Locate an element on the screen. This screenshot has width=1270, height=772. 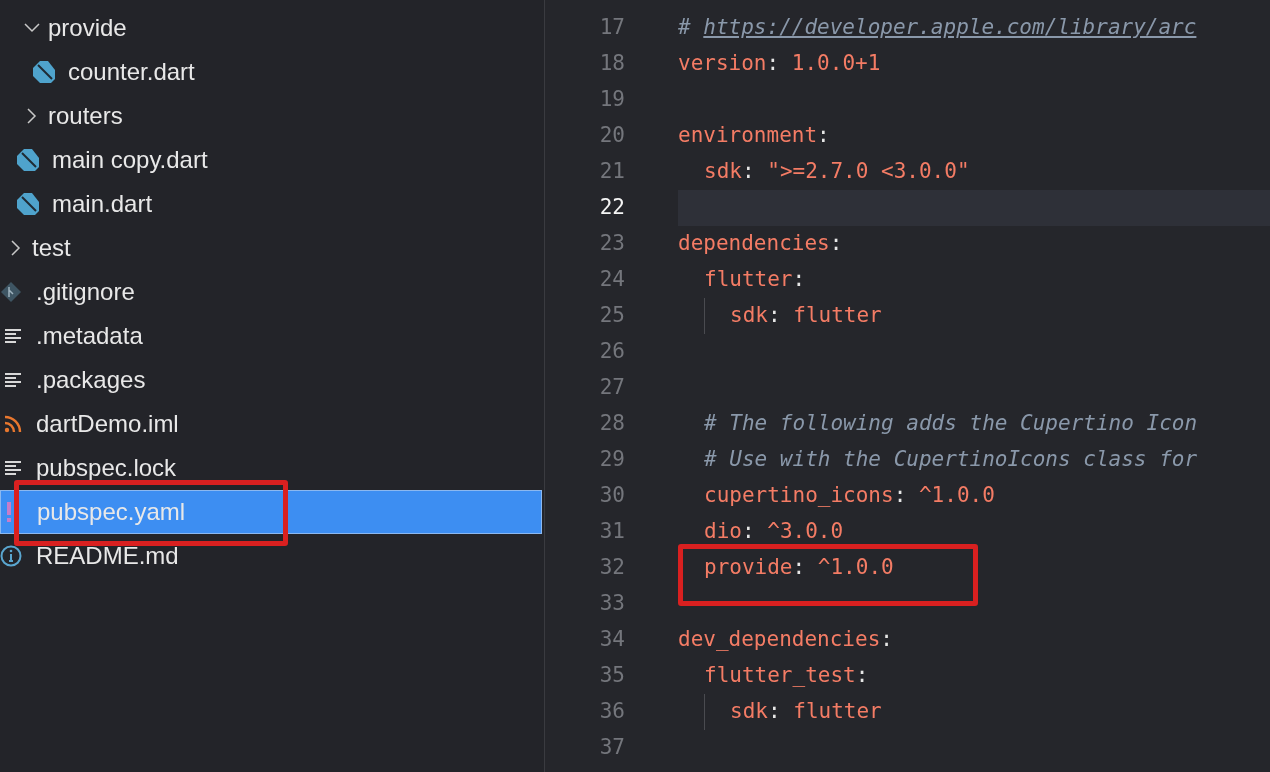
line-number: 24 is located at coordinates (611, 280).